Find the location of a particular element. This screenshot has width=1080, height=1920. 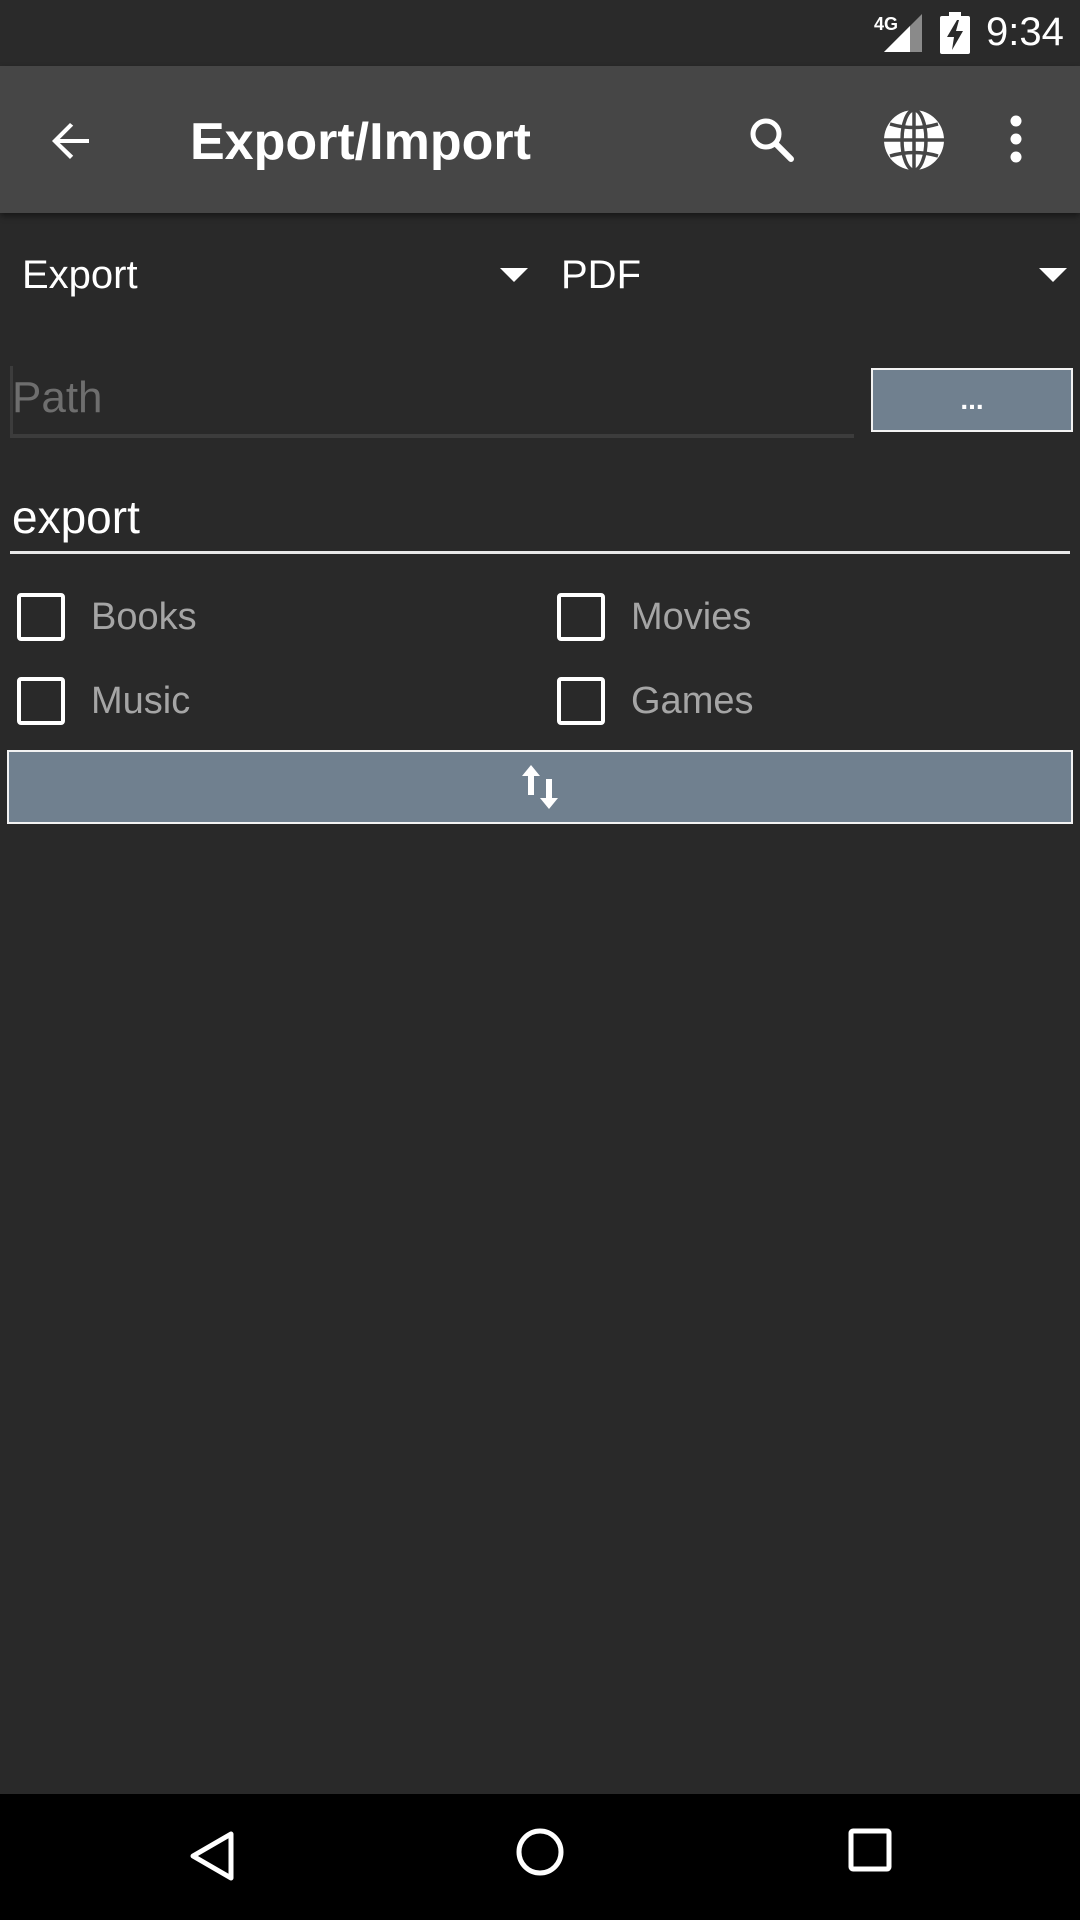

back-arrow-icon is located at coordinates (70, 141).